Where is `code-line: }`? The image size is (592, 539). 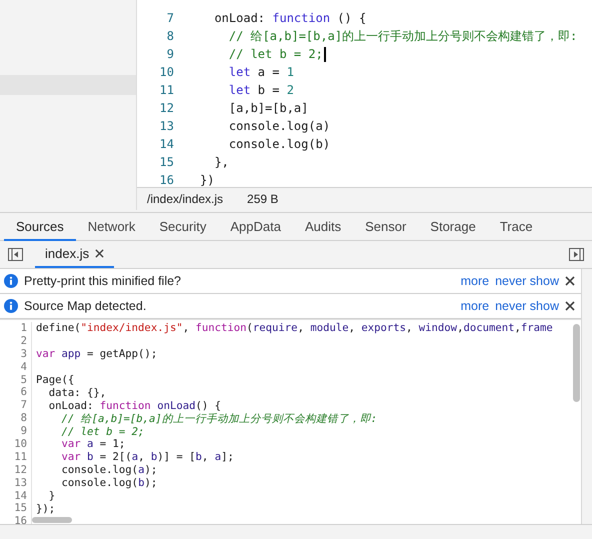 code-line: } is located at coordinates (52, 496).